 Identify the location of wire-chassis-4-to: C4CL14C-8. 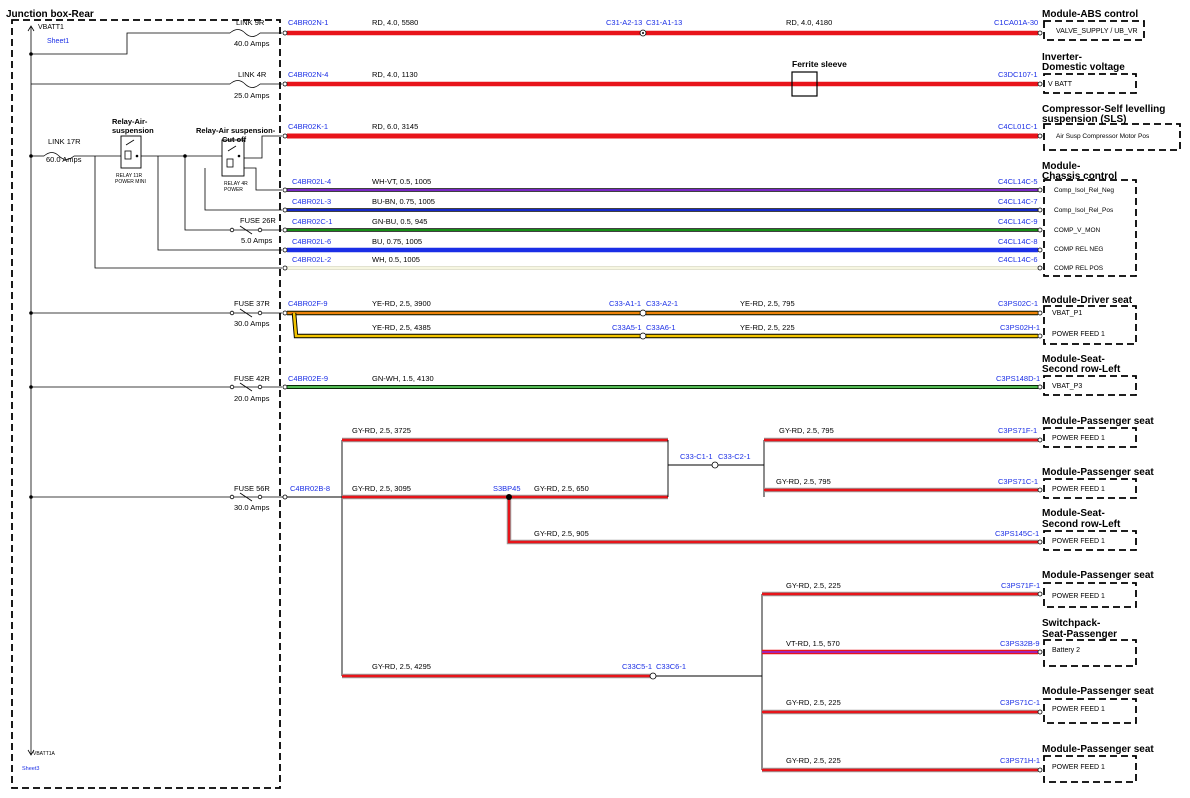
(1018, 241).